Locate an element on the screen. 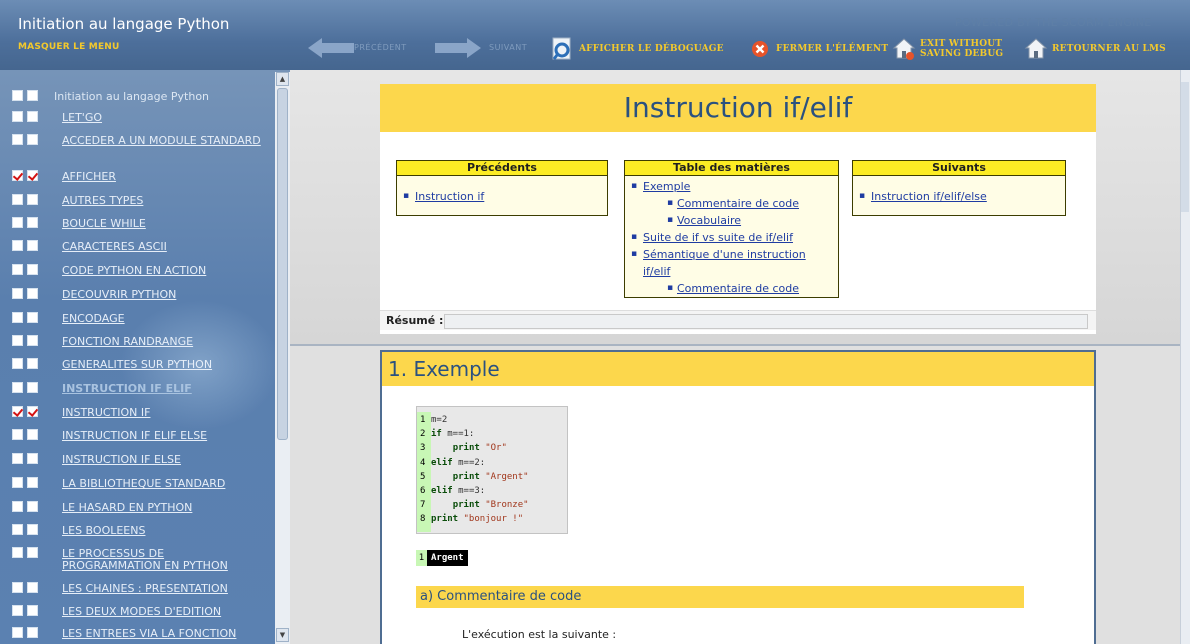 Image resolution: width=1190 pixels, height=644 pixels. toc-section-link: Vocabulaire is located at coordinates (731, 220).